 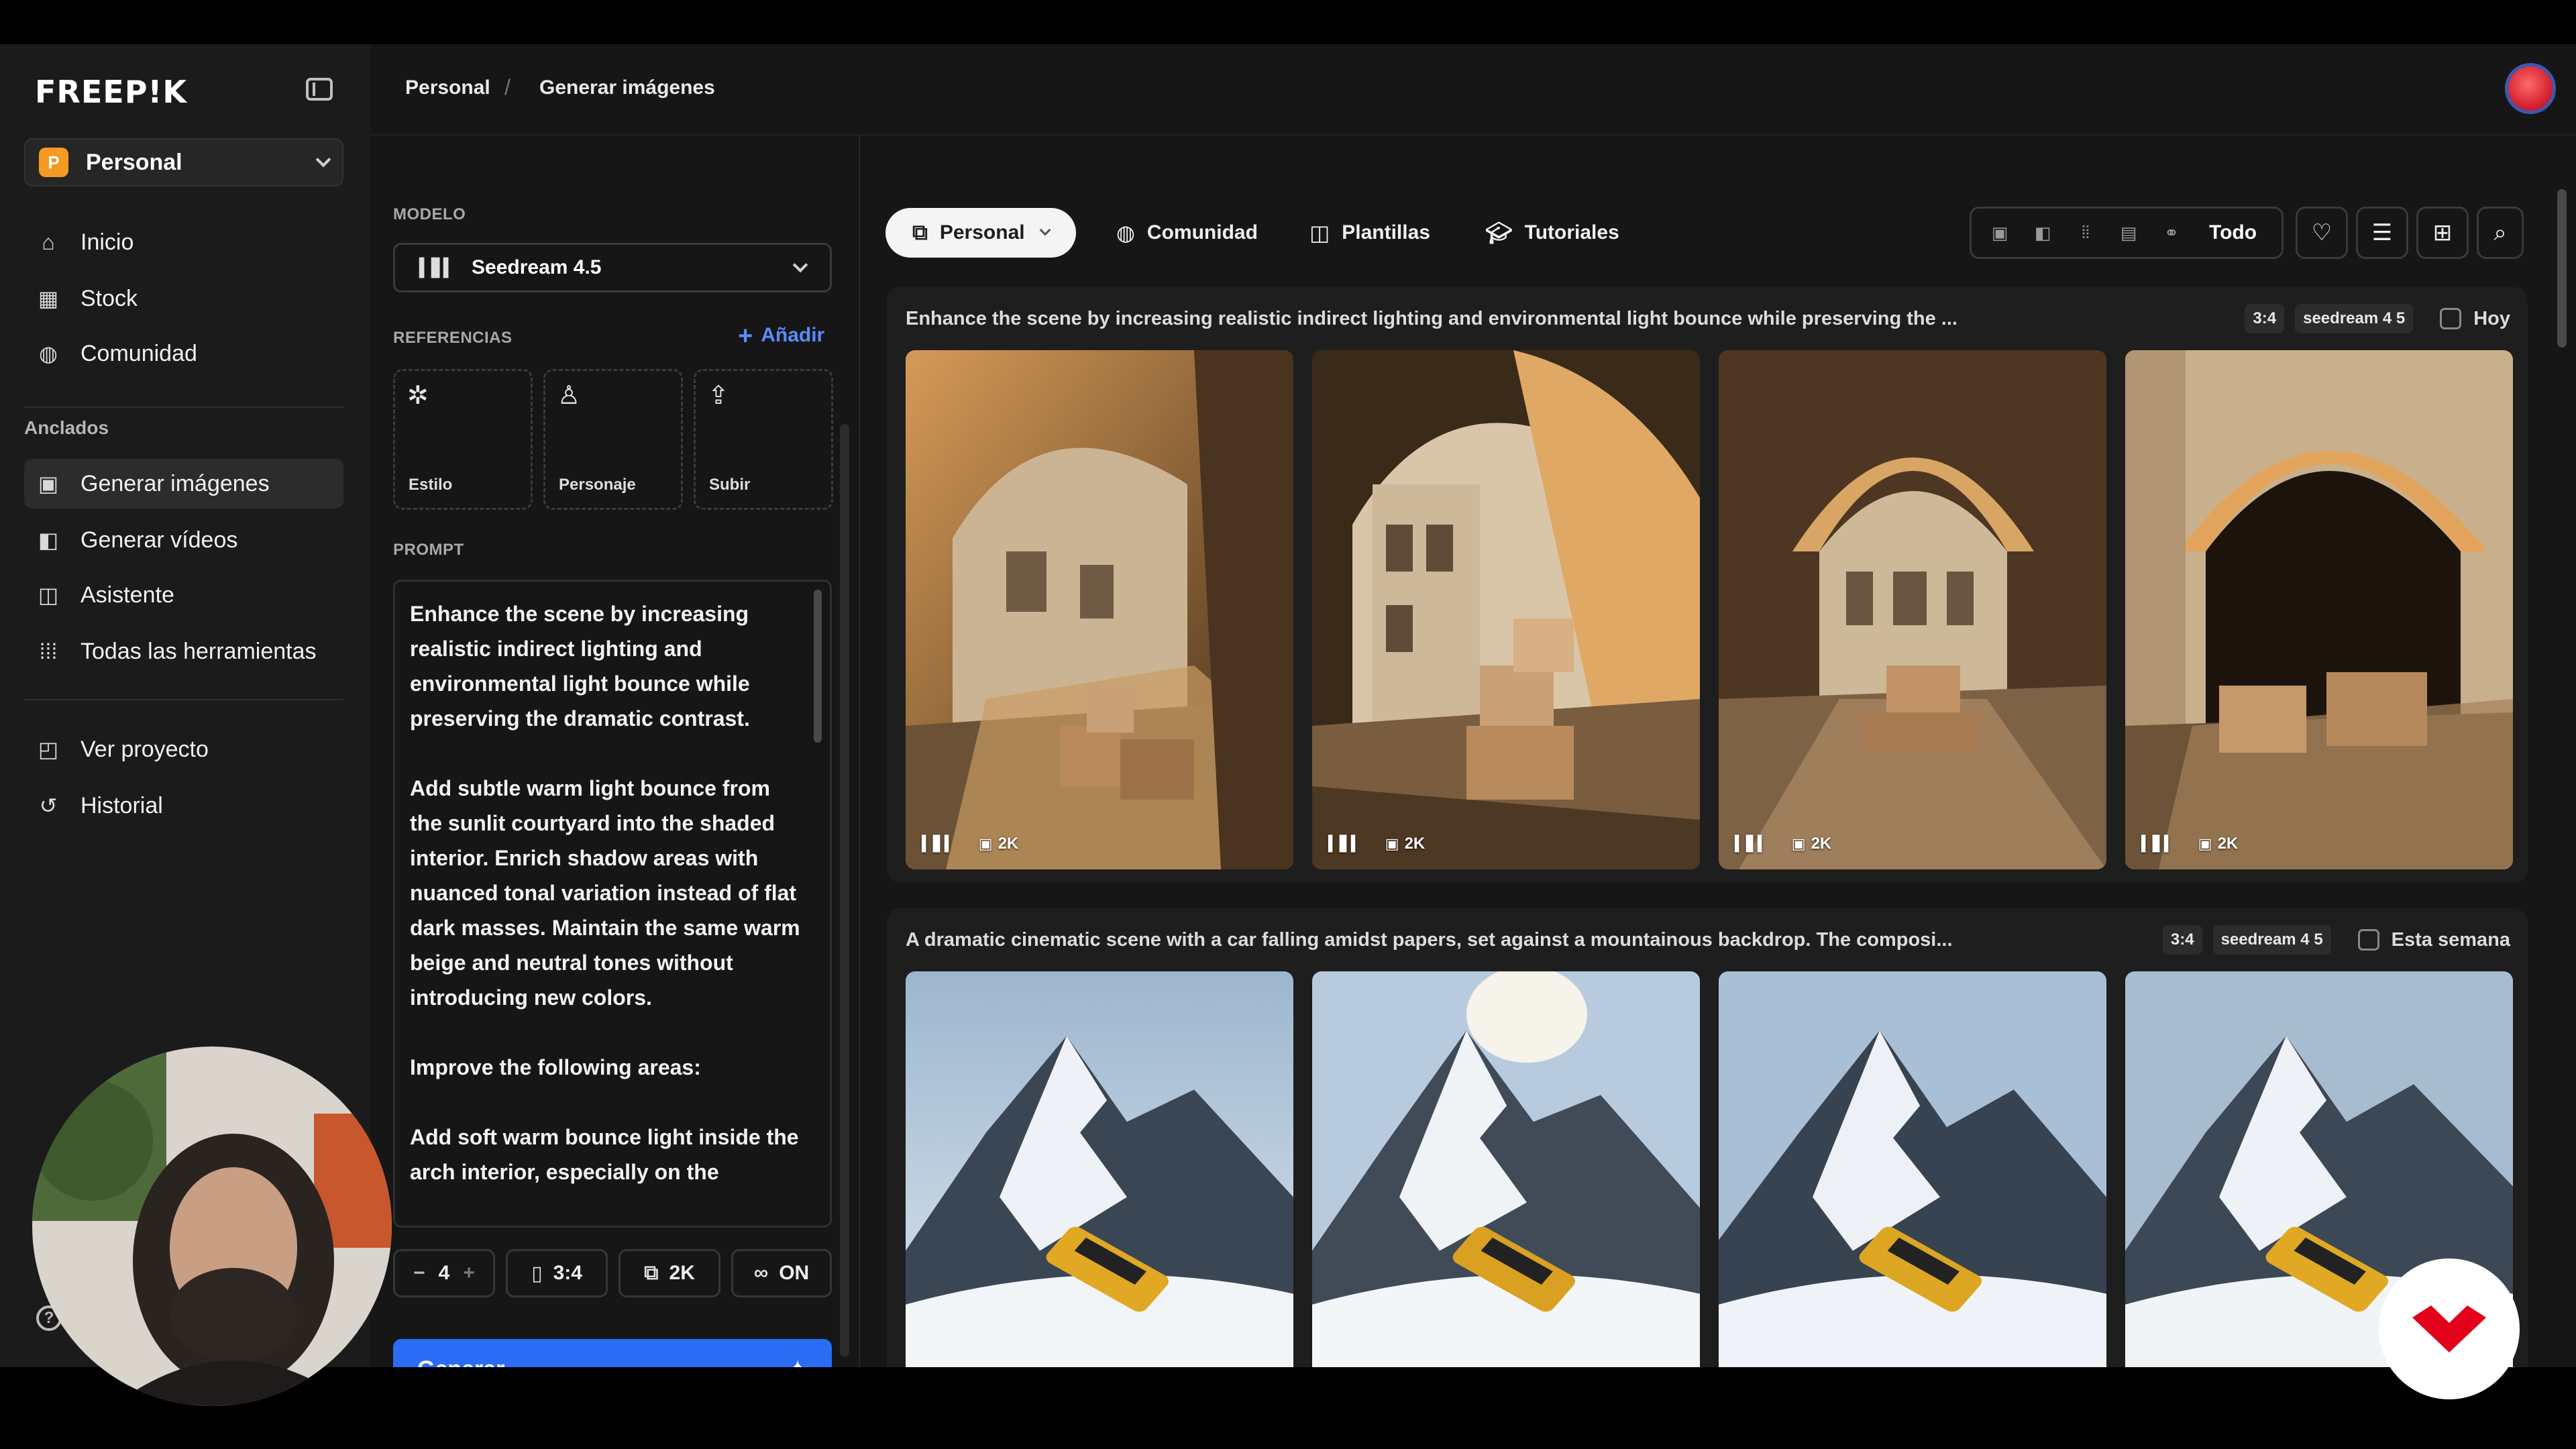 What do you see at coordinates (2500, 233) in the screenshot?
I see `search-icon: ⌕` at bounding box center [2500, 233].